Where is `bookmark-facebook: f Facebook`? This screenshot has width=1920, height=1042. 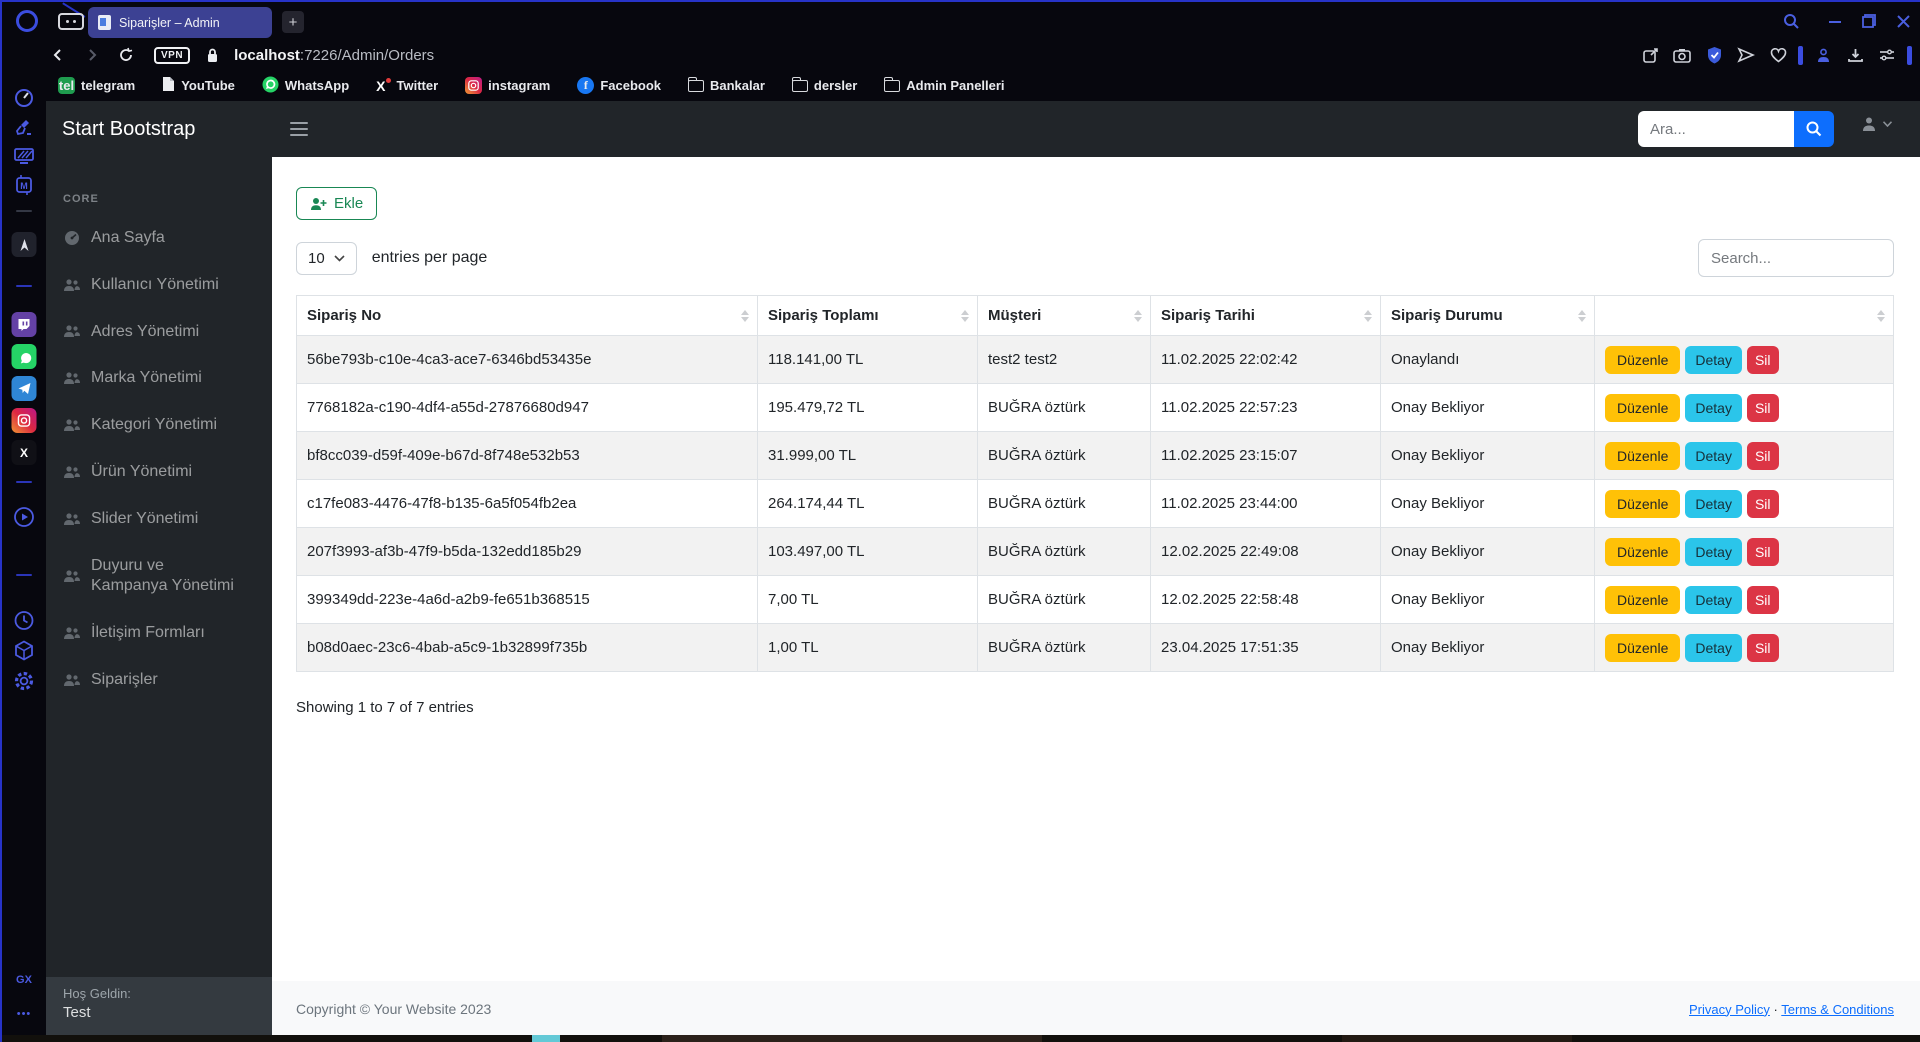
bookmark-facebook: f Facebook is located at coordinates (619, 85).